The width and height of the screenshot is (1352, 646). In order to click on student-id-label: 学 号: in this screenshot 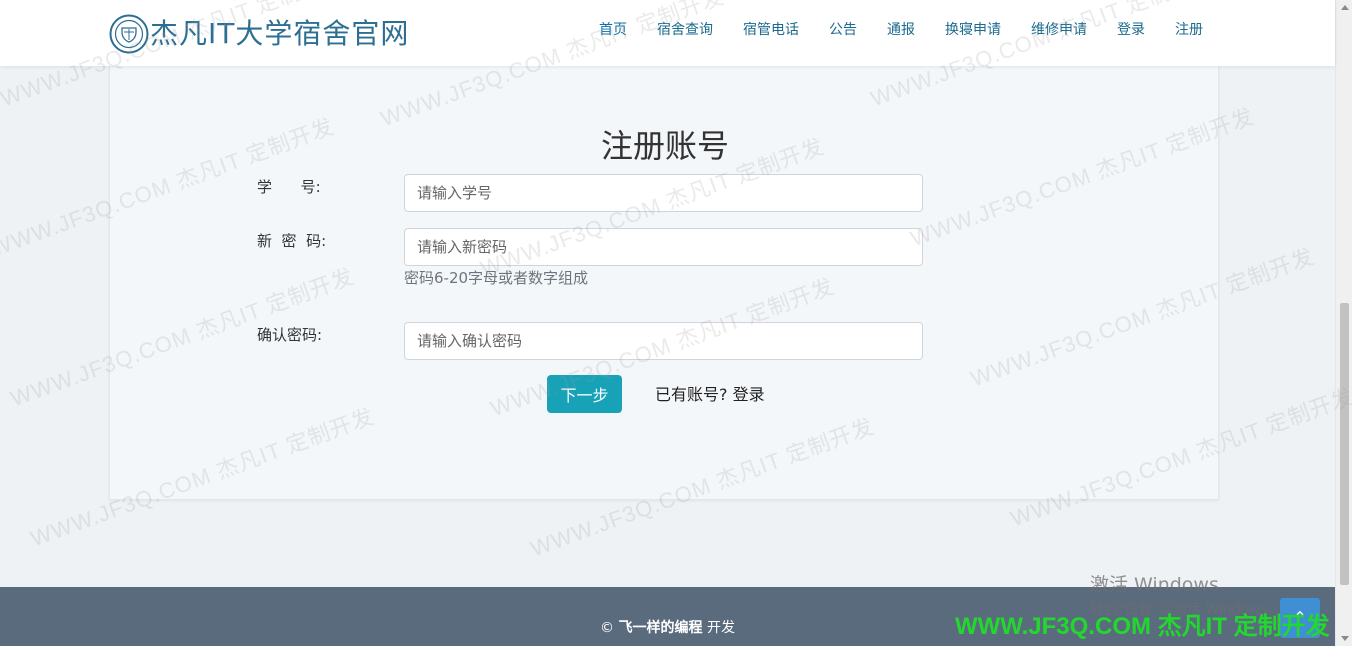, I will do `click(289, 187)`.